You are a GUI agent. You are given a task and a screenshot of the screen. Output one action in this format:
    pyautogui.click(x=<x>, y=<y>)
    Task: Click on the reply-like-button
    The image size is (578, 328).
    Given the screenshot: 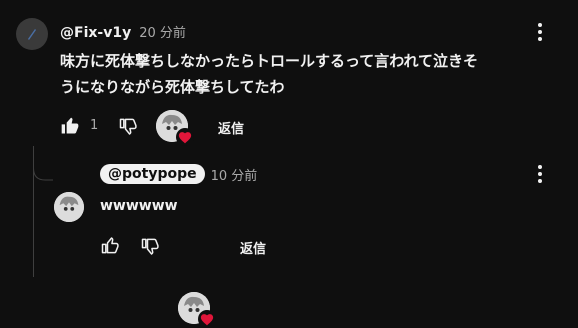 What is the action you would take?
    pyautogui.click(x=110, y=246)
    